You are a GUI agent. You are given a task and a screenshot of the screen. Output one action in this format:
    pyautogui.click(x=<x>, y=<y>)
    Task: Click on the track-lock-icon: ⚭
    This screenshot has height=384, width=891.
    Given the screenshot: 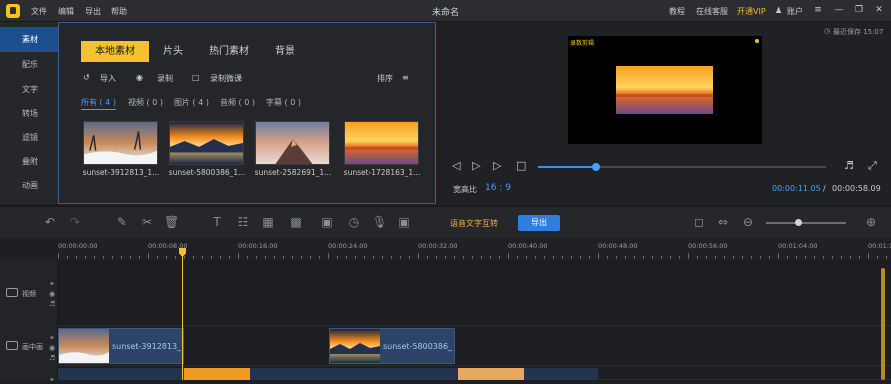 What is the action you would take?
    pyautogui.click(x=52, y=284)
    